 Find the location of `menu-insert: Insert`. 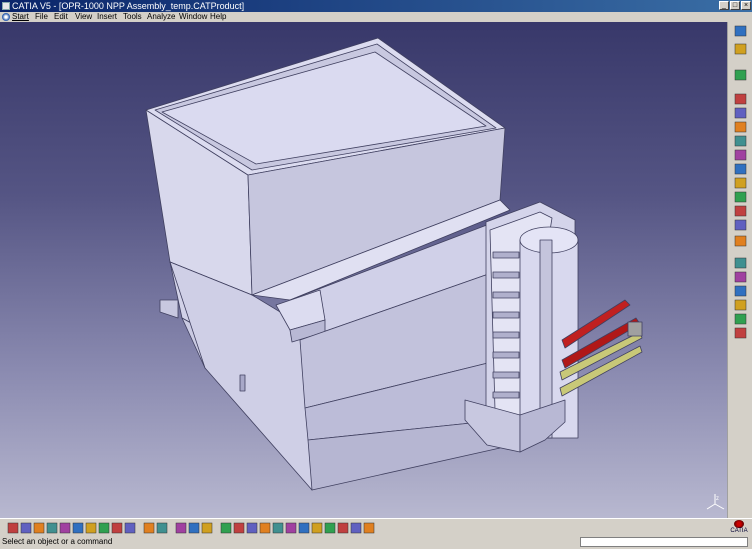

menu-insert: Insert is located at coordinates (107, 17).